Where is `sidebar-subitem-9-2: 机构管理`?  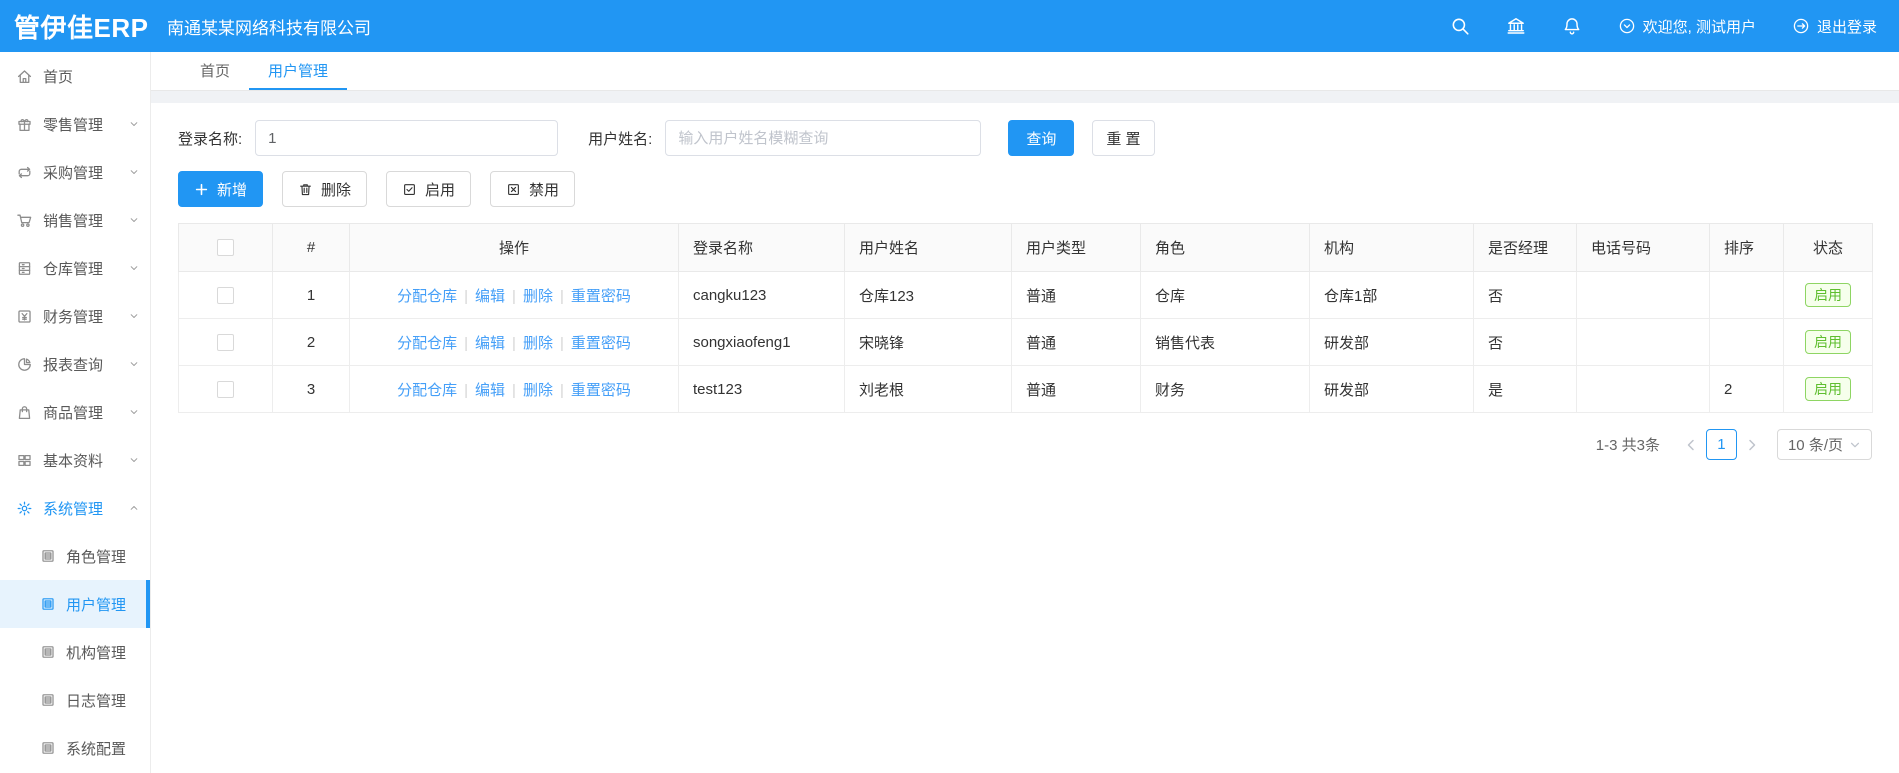
sidebar-subitem-9-2: 机构管理 is located at coordinates (75, 652).